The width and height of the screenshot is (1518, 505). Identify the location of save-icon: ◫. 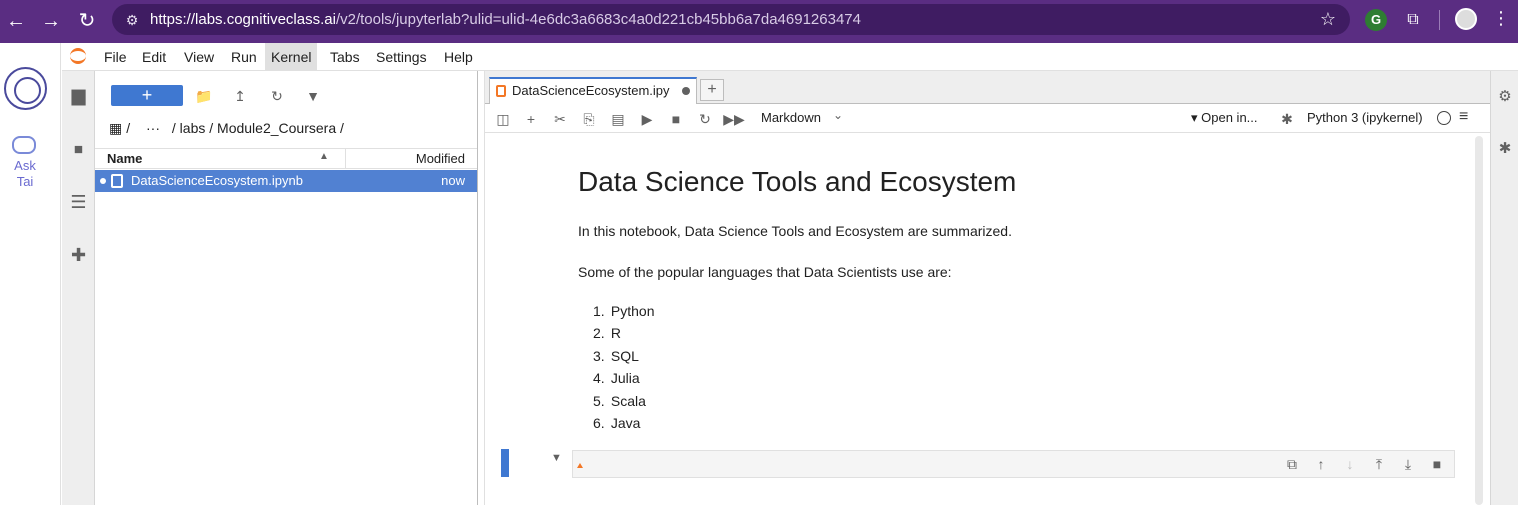
(503, 119).